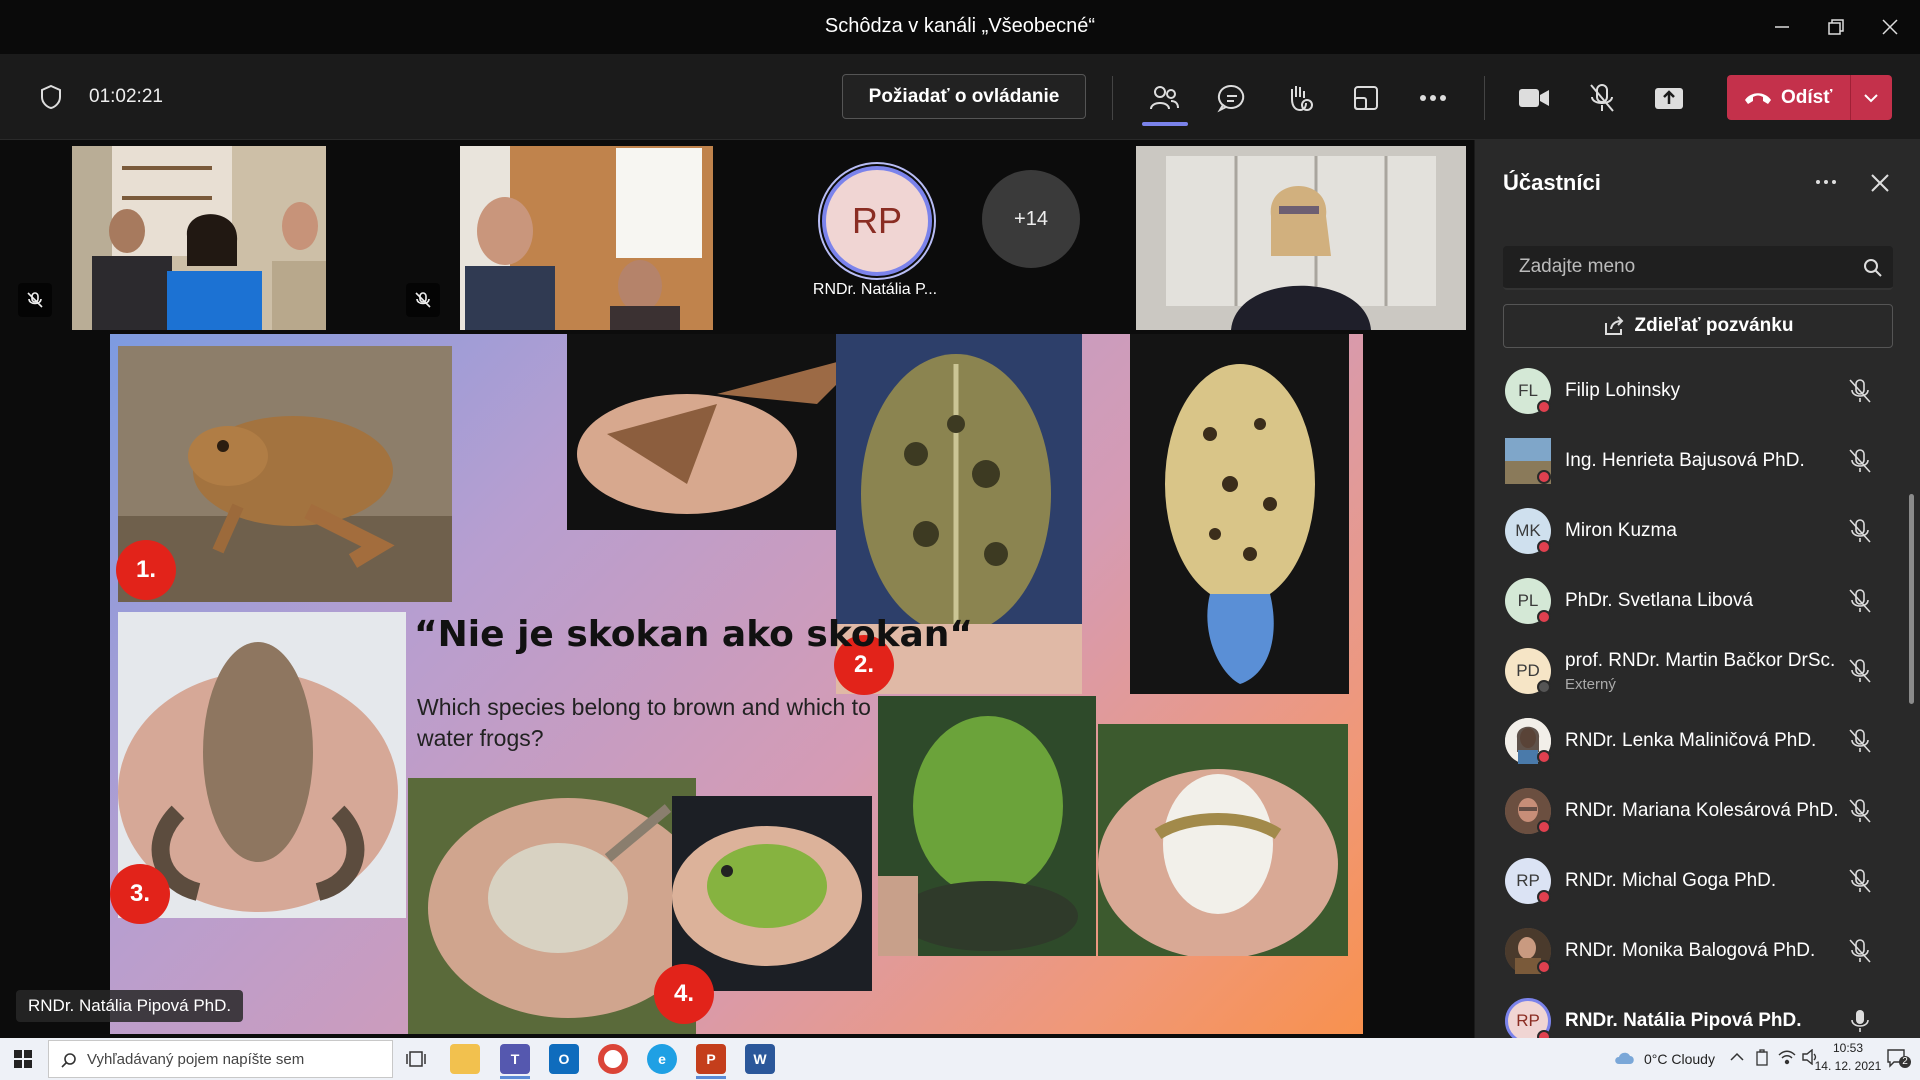 The width and height of the screenshot is (1920, 1080). What do you see at coordinates (1860, 1021) in the screenshot?
I see `microphone-icon` at bounding box center [1860, 1021].